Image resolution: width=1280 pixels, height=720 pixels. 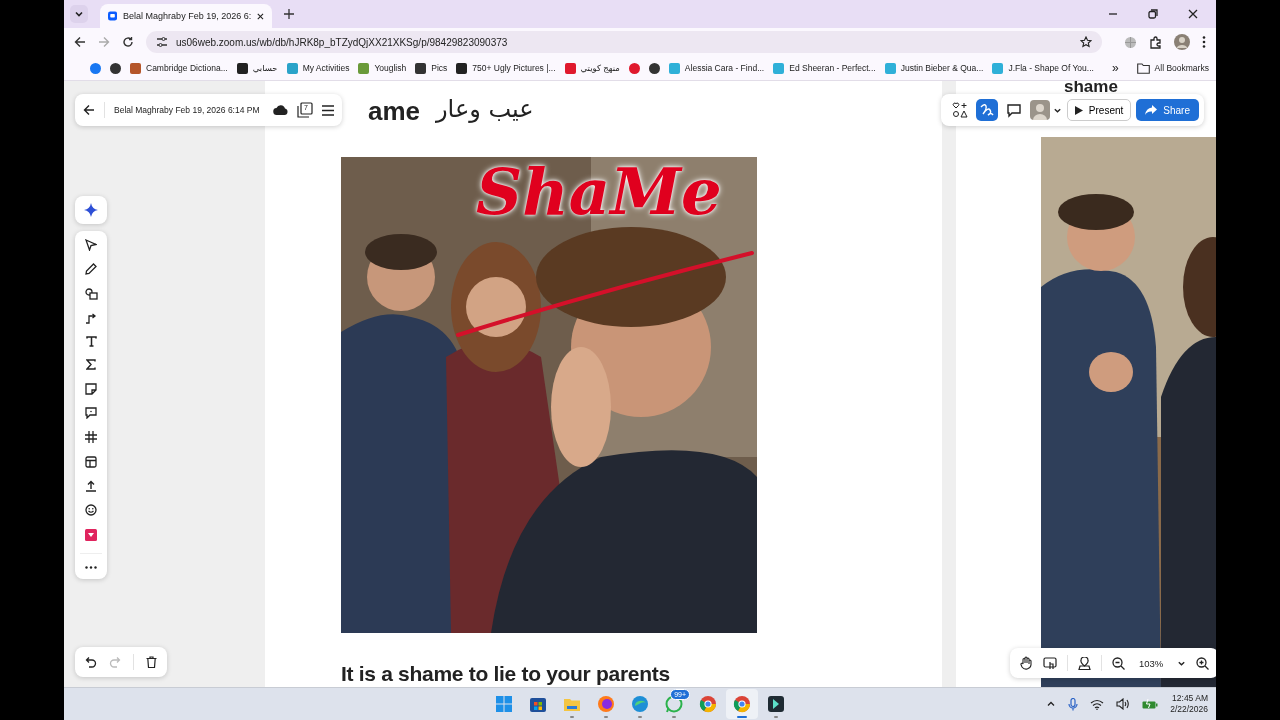 I want to click on caret-icon, so click(x=79, y=14).